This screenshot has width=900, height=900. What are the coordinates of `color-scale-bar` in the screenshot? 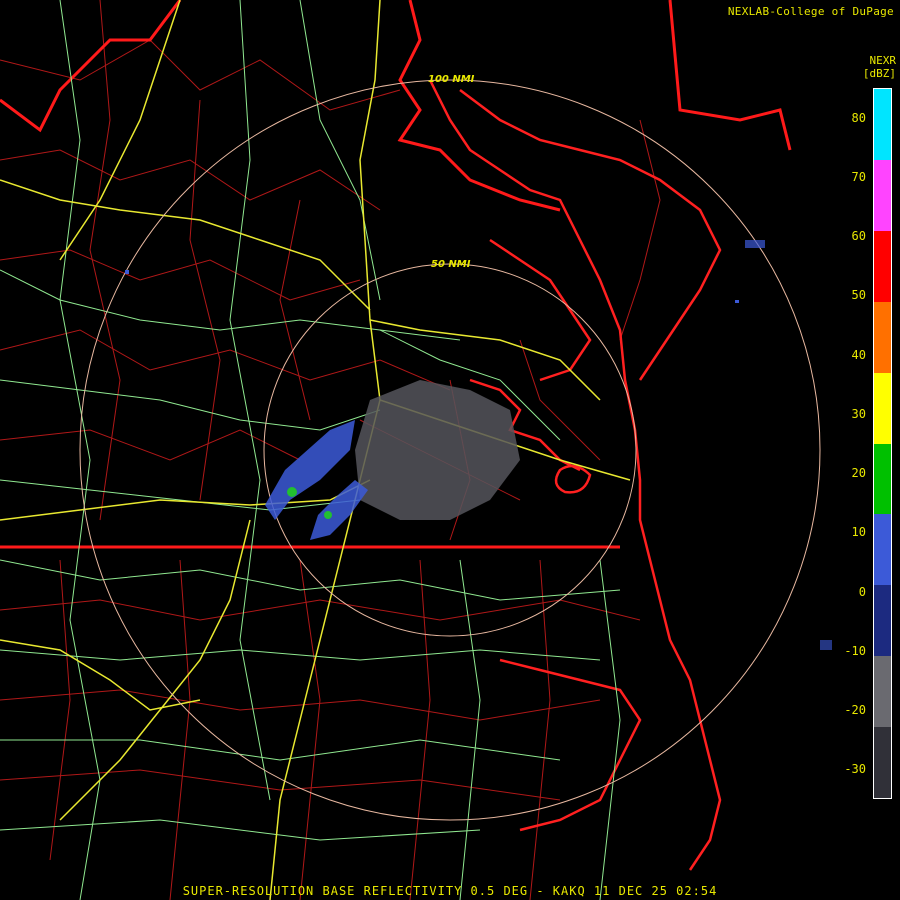 It's located at (882, 443).